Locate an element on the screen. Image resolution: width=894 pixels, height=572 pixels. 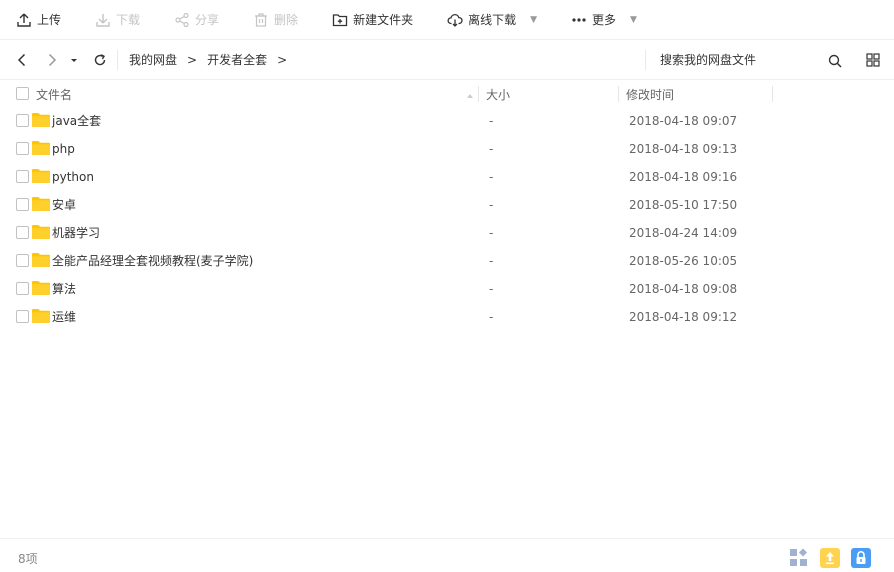
grid-view-icon is located at coordinates (873, 61).